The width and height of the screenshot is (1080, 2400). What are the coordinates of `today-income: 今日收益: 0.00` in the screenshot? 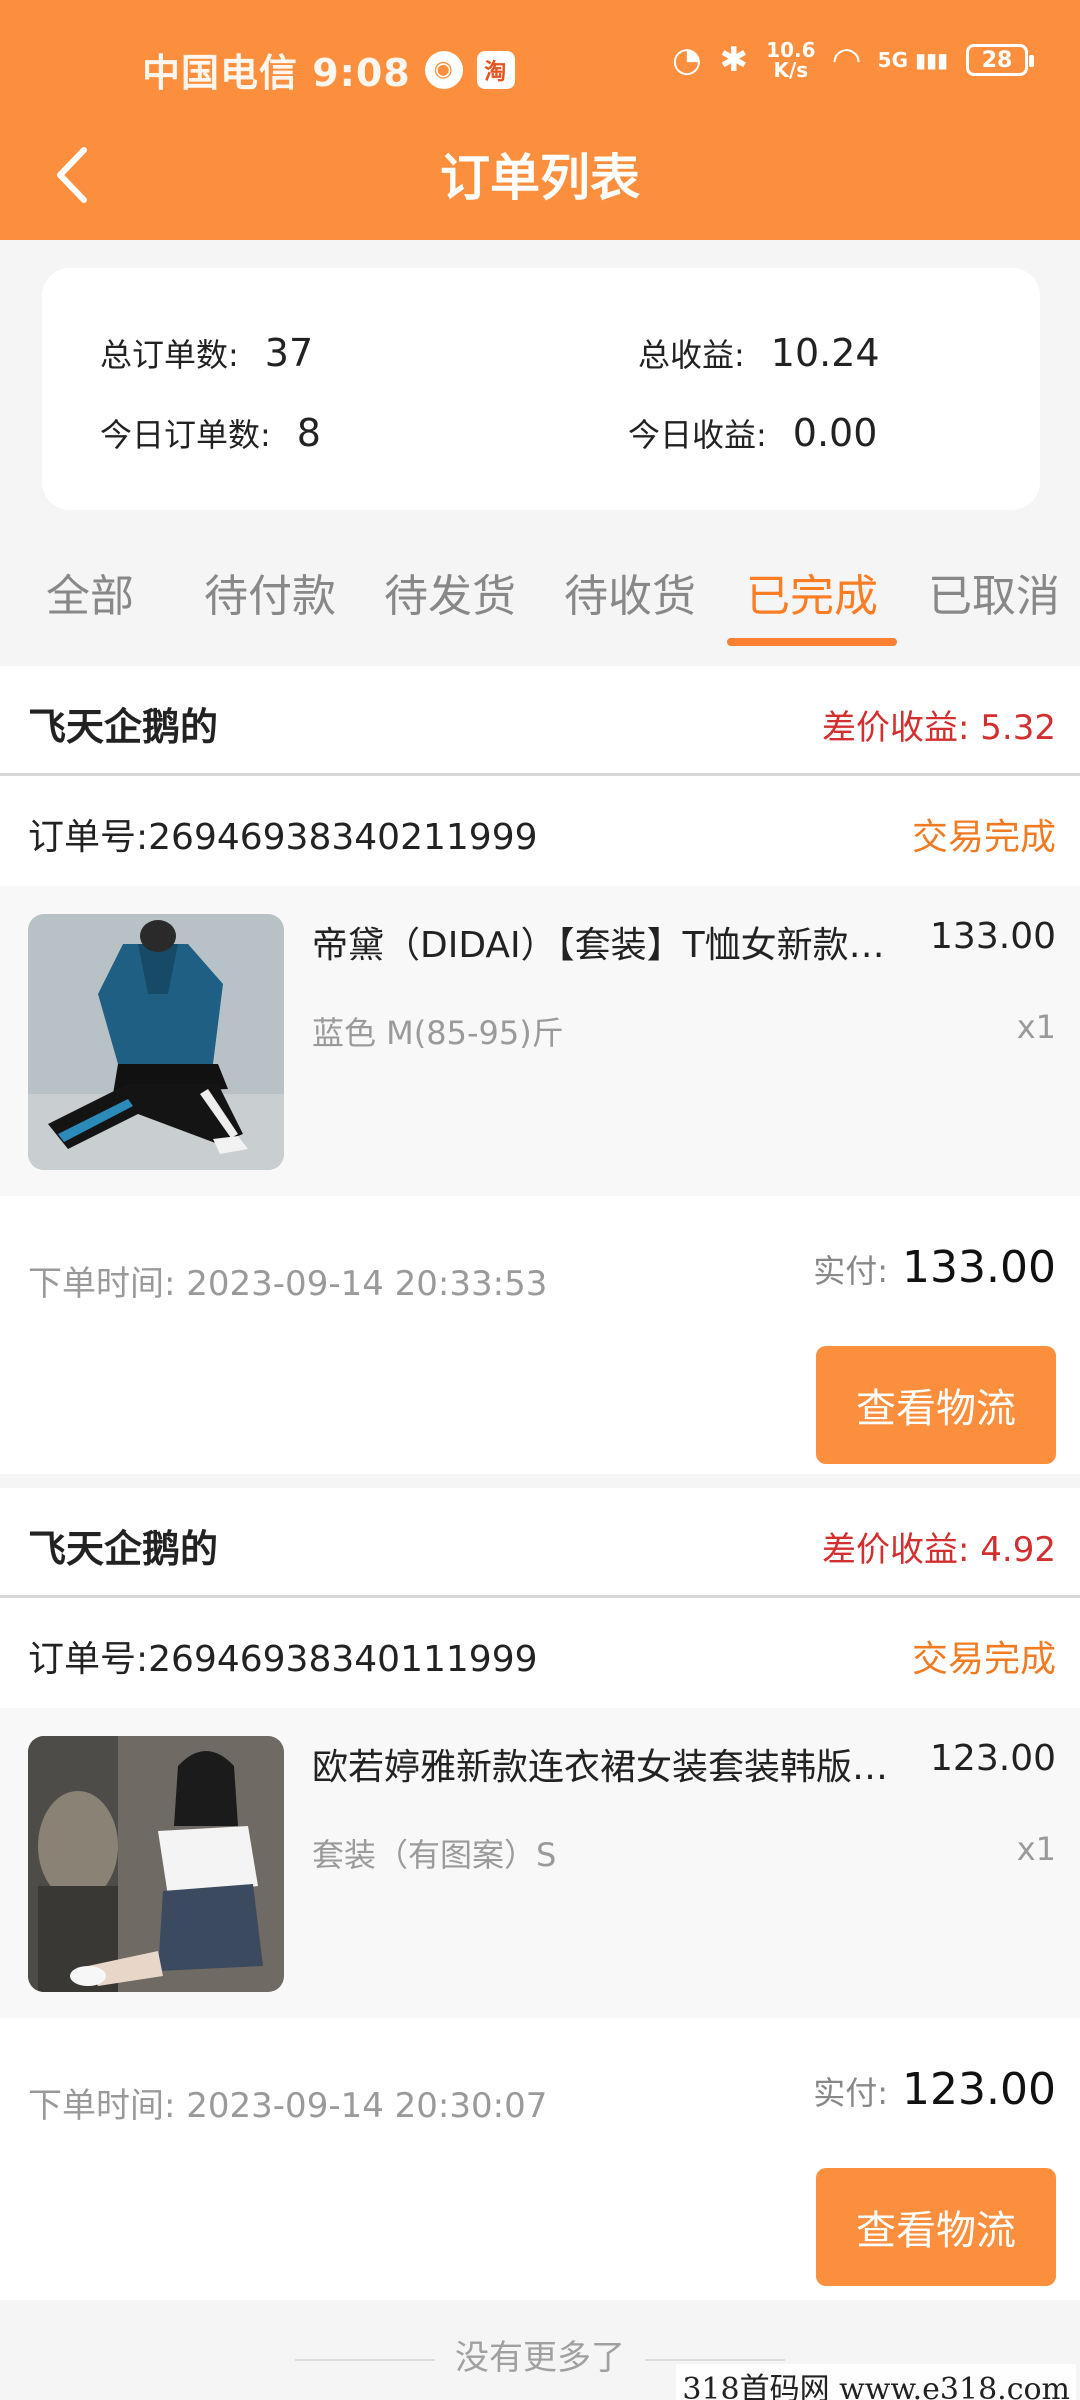 It's located at (752, 433).